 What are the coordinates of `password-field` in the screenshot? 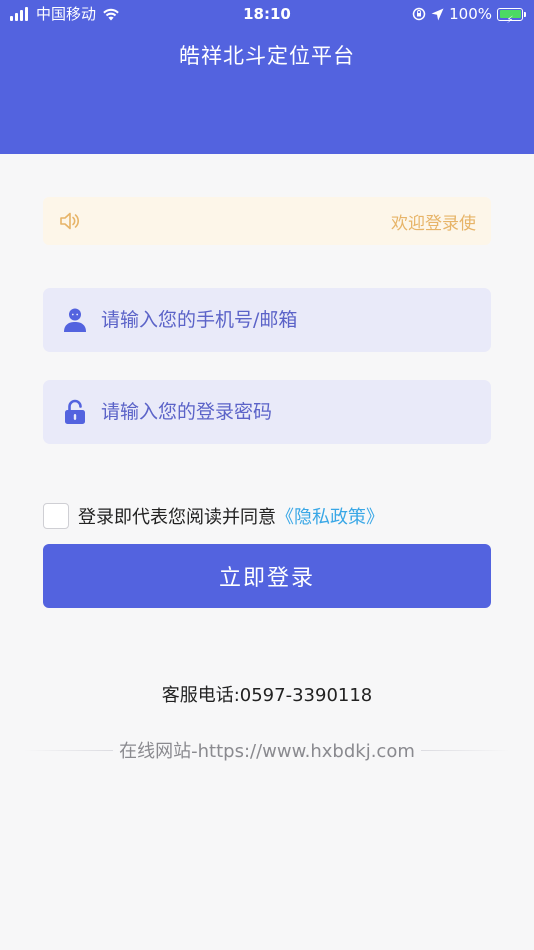 It's located at (267, 412).